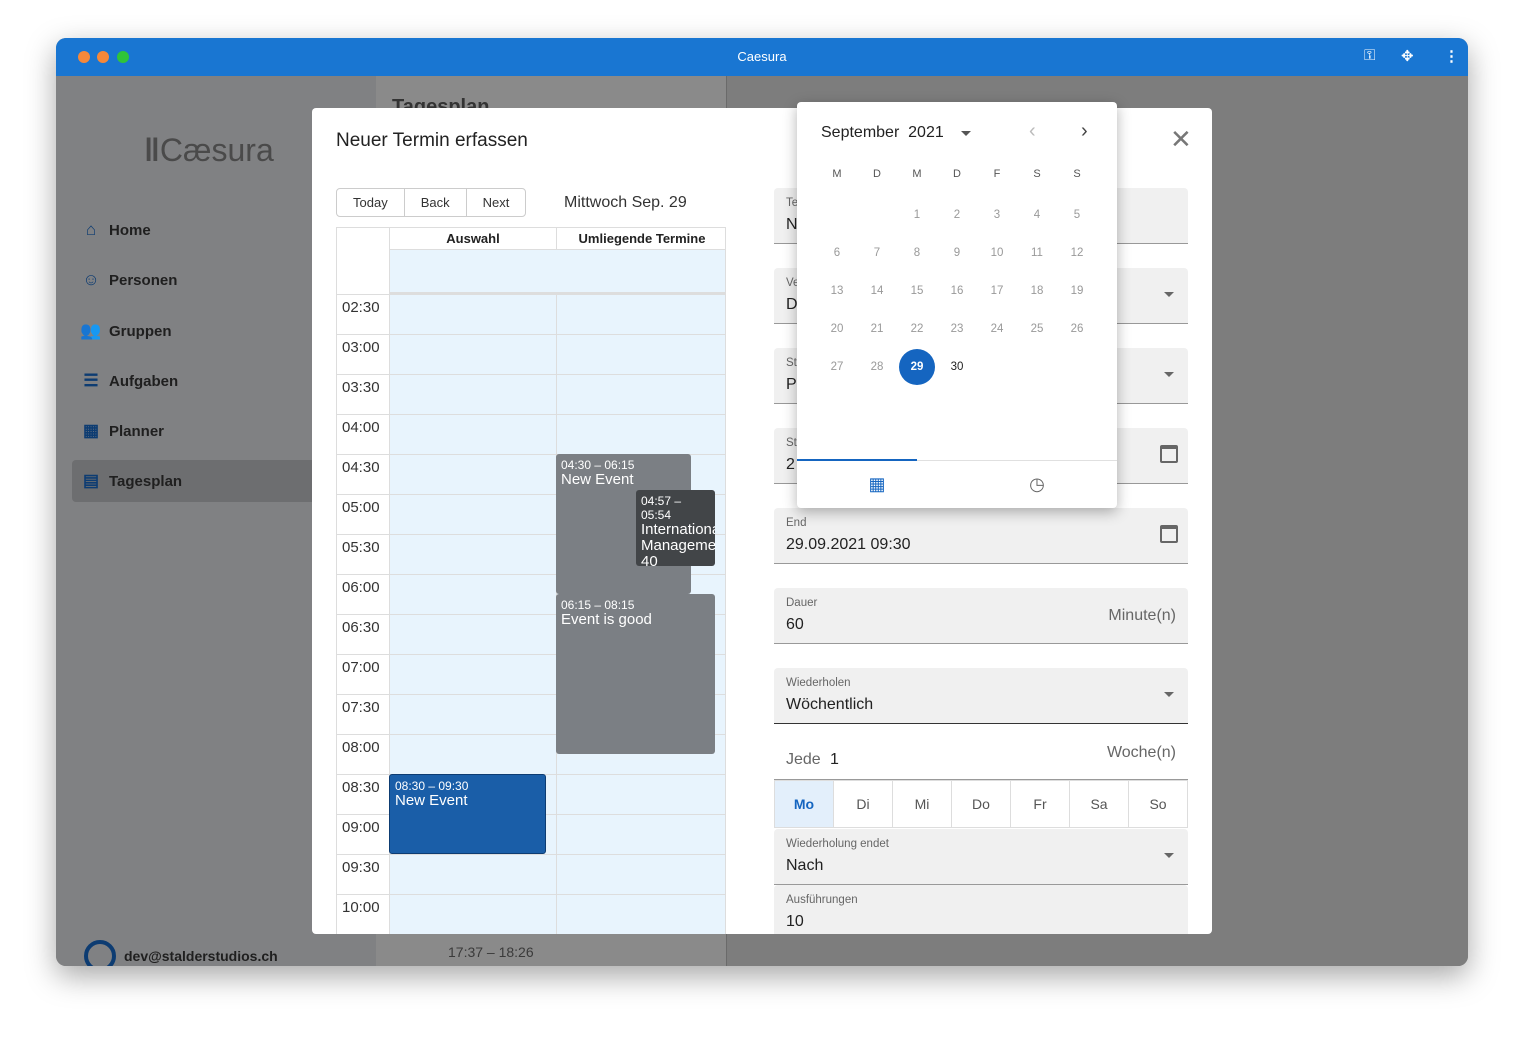 The height and width of the screenshot is (1040, 1524). I want to click on event-name: New Event, so click(431, 800).